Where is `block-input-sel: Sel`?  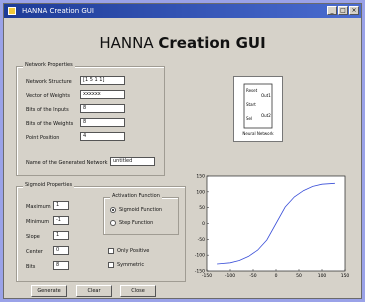 block-input-sel: Sel is located at coordinates (249, 118).